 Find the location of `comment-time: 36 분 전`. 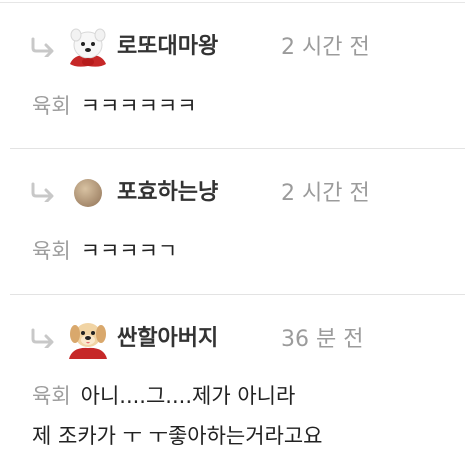

comment-time: 36 분 전 is located at coordinates (322, 339).